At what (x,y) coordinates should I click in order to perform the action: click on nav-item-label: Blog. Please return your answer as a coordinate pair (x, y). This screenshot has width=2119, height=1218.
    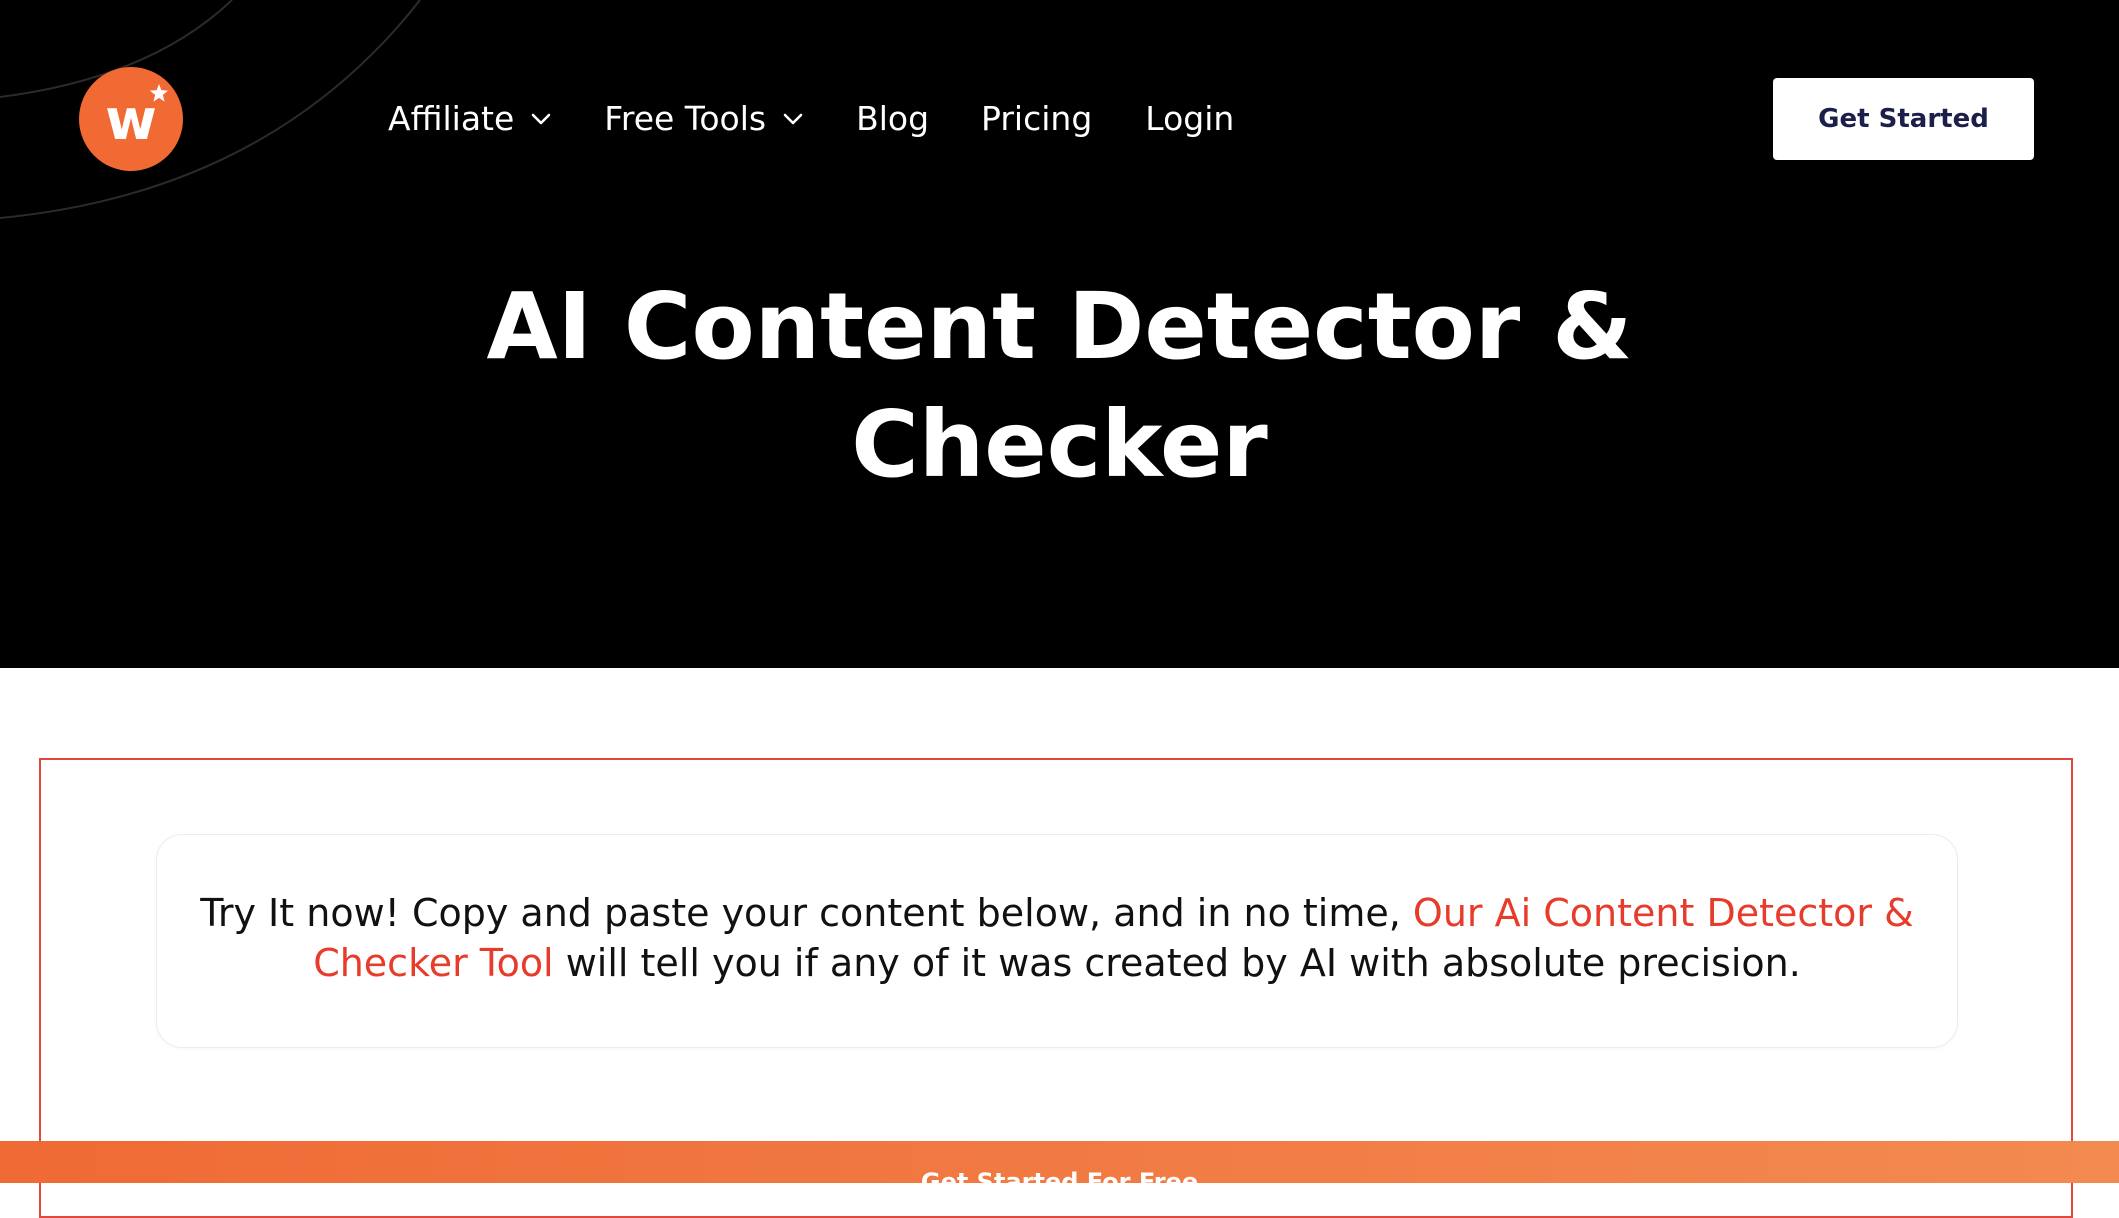
    Looking at the image, I should click on (893, 118).